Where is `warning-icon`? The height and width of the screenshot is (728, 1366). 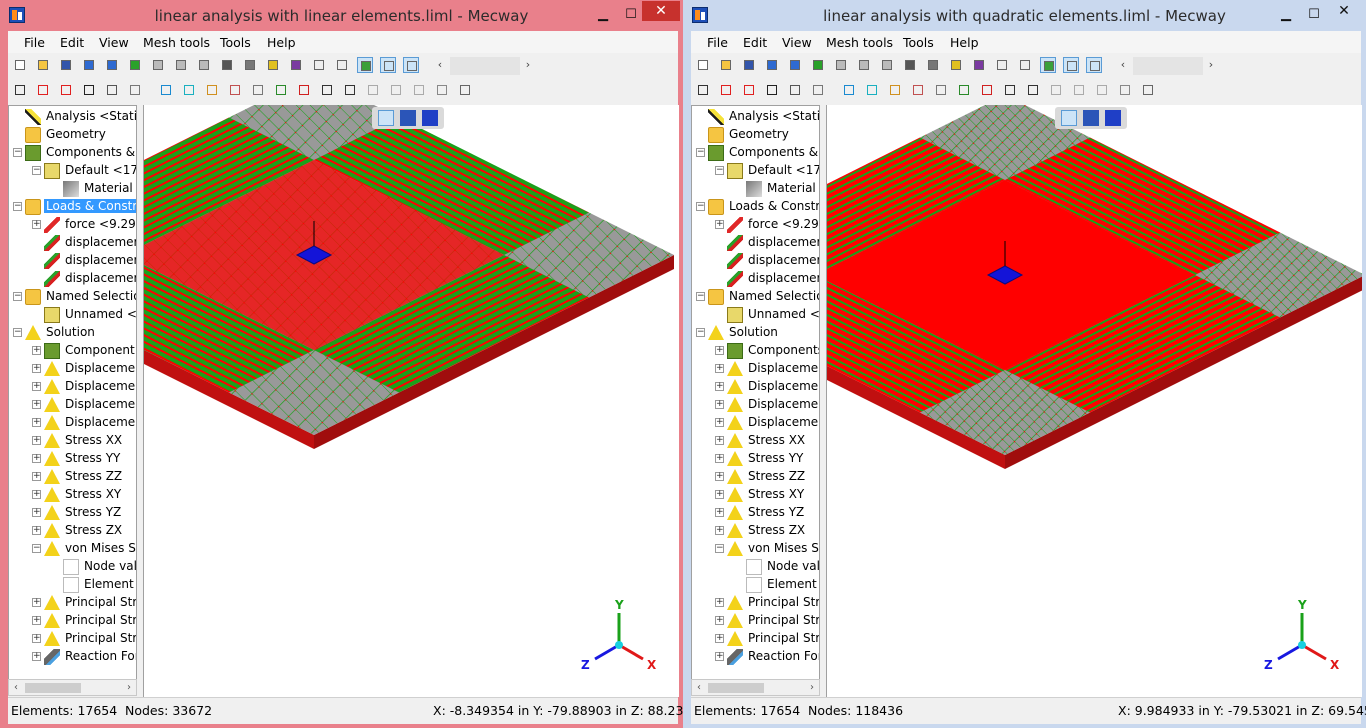 warning-icon is located at coordinates (350, 90).